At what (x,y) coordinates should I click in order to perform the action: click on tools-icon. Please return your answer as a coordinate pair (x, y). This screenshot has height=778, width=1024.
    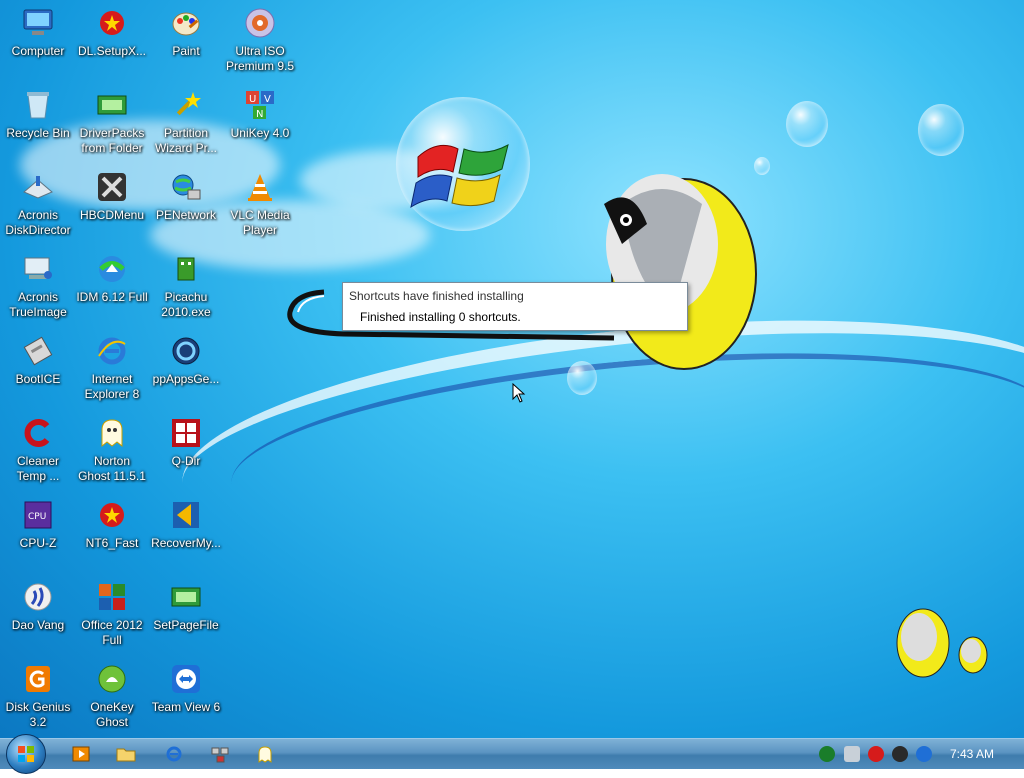
    Looking at the image, I should click on (112, 187).